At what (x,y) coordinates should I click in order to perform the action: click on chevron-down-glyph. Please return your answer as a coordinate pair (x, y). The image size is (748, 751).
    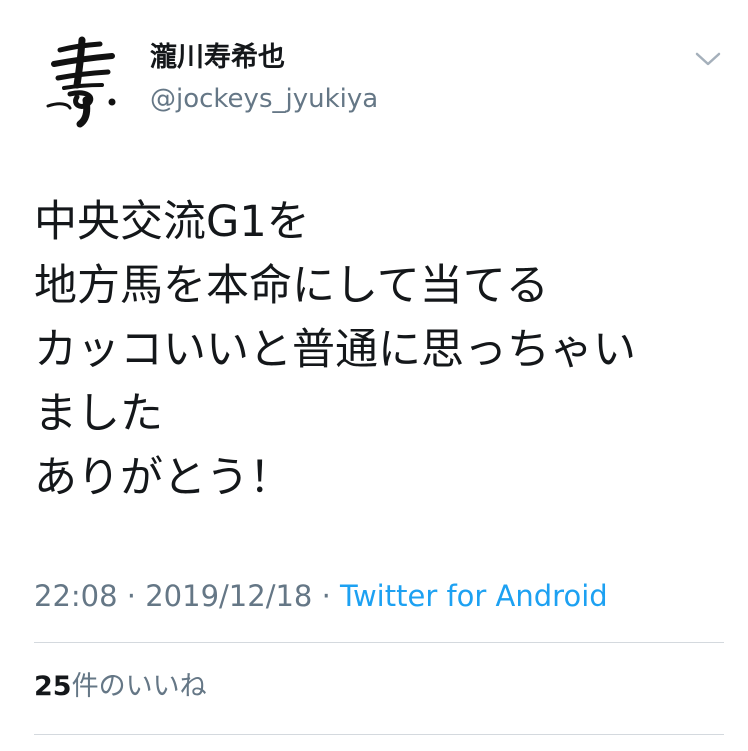
    Looking at the image, I should click on (708, 59).